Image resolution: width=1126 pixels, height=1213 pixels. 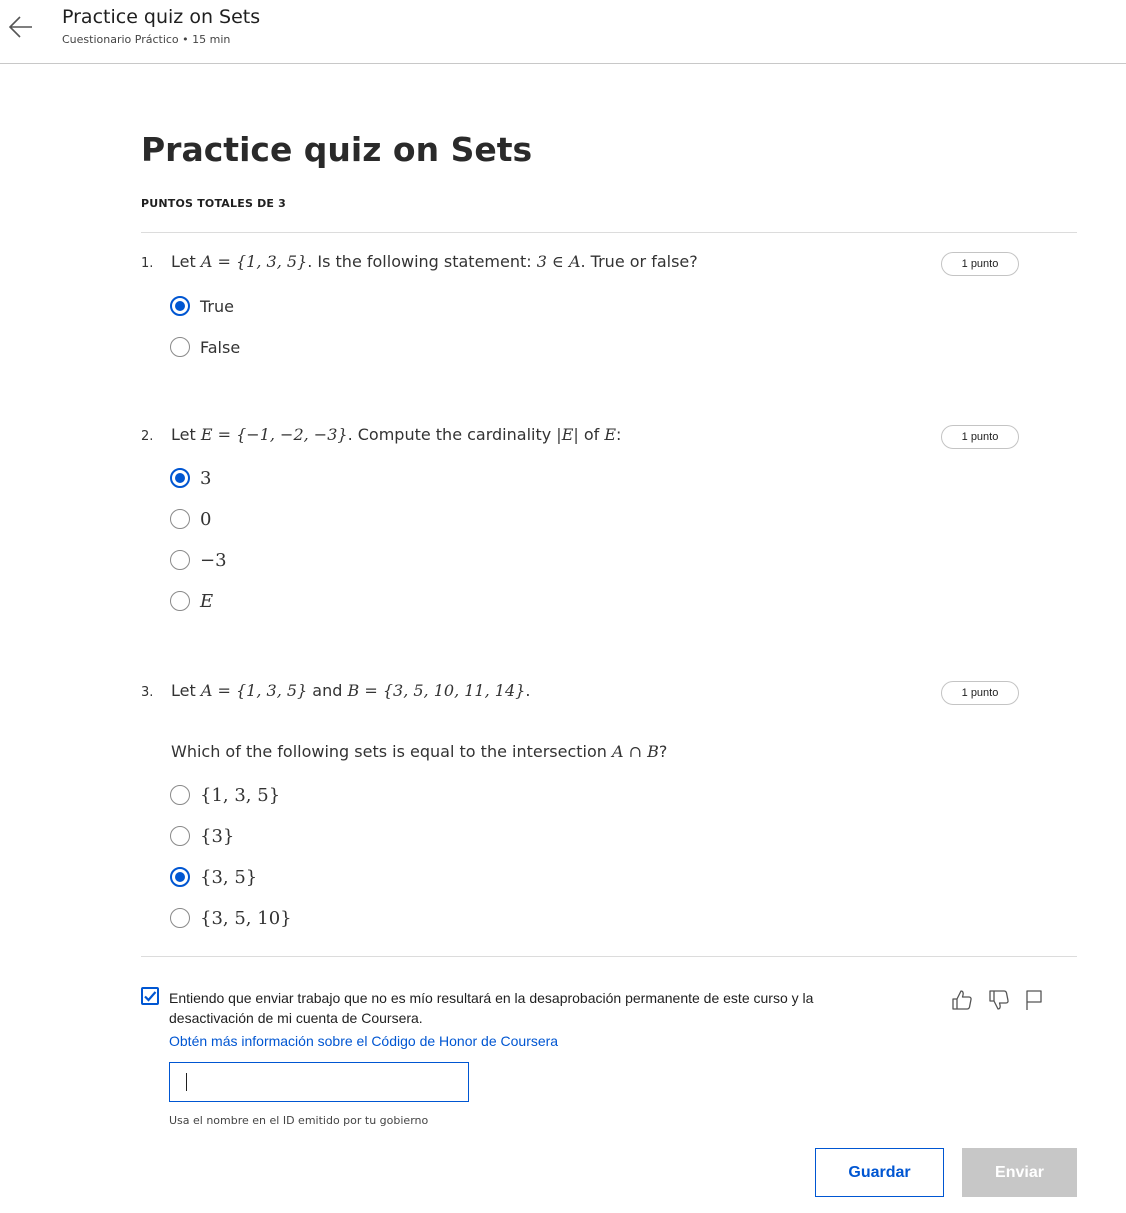 What do you see at coordinates (1034, 1000) in the screenshot?
I see `flag-icon` at bounding box center [1034, 1000].